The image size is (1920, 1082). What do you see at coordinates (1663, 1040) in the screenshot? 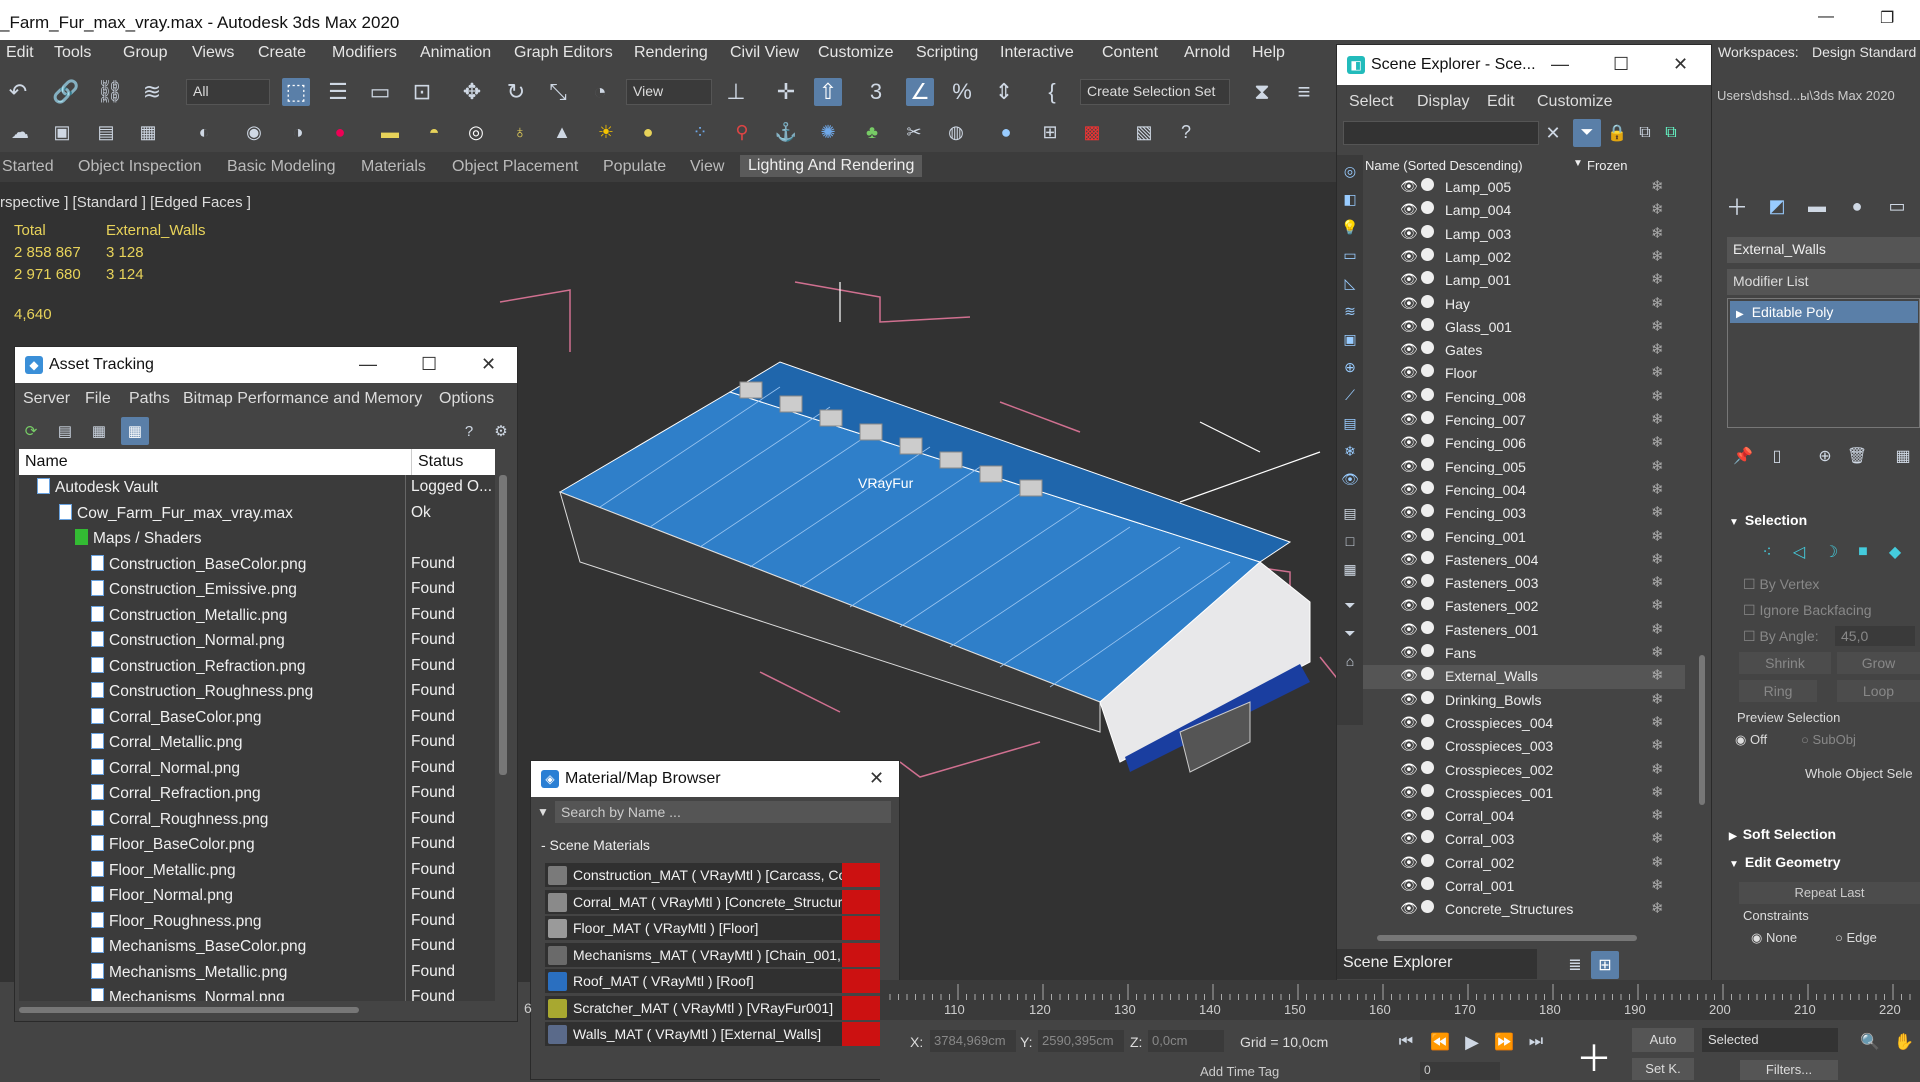
I see `auto-key-button: Auto` at bounding box center [1663, 1040].